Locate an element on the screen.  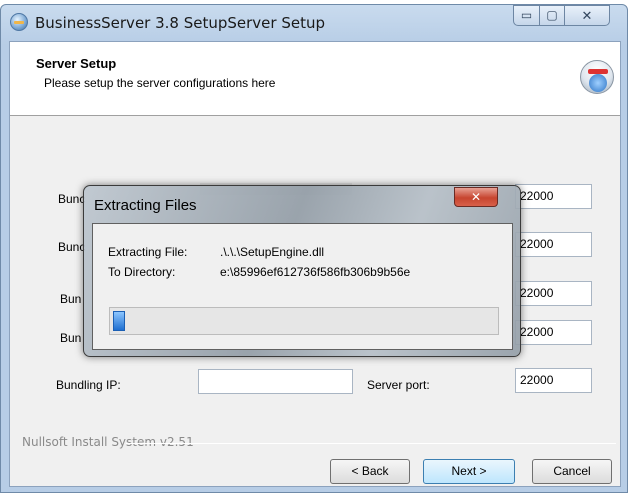
extracting-file-value: .\.\.\SetupEngine.dll is located at coordinates (272, 252).